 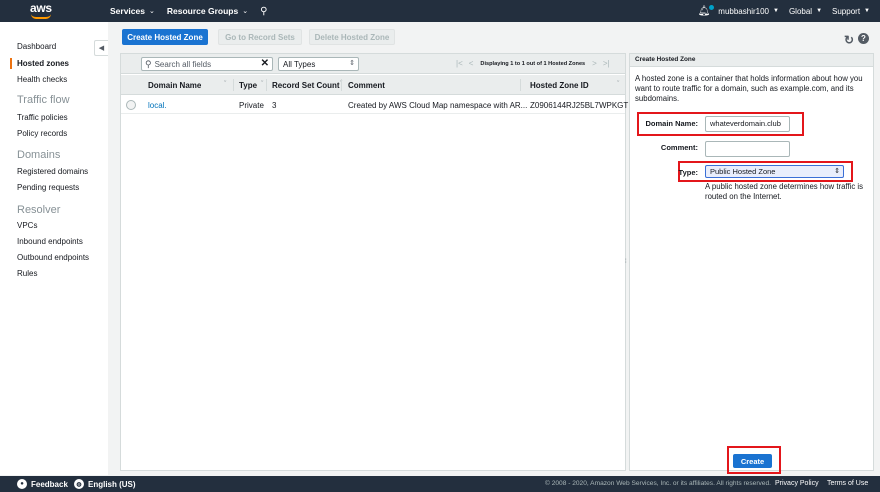 What do you see at coordinates (849, 40) in the screenshot?
I see `refresh-icon: ↻` at bounding box center [849, 40].